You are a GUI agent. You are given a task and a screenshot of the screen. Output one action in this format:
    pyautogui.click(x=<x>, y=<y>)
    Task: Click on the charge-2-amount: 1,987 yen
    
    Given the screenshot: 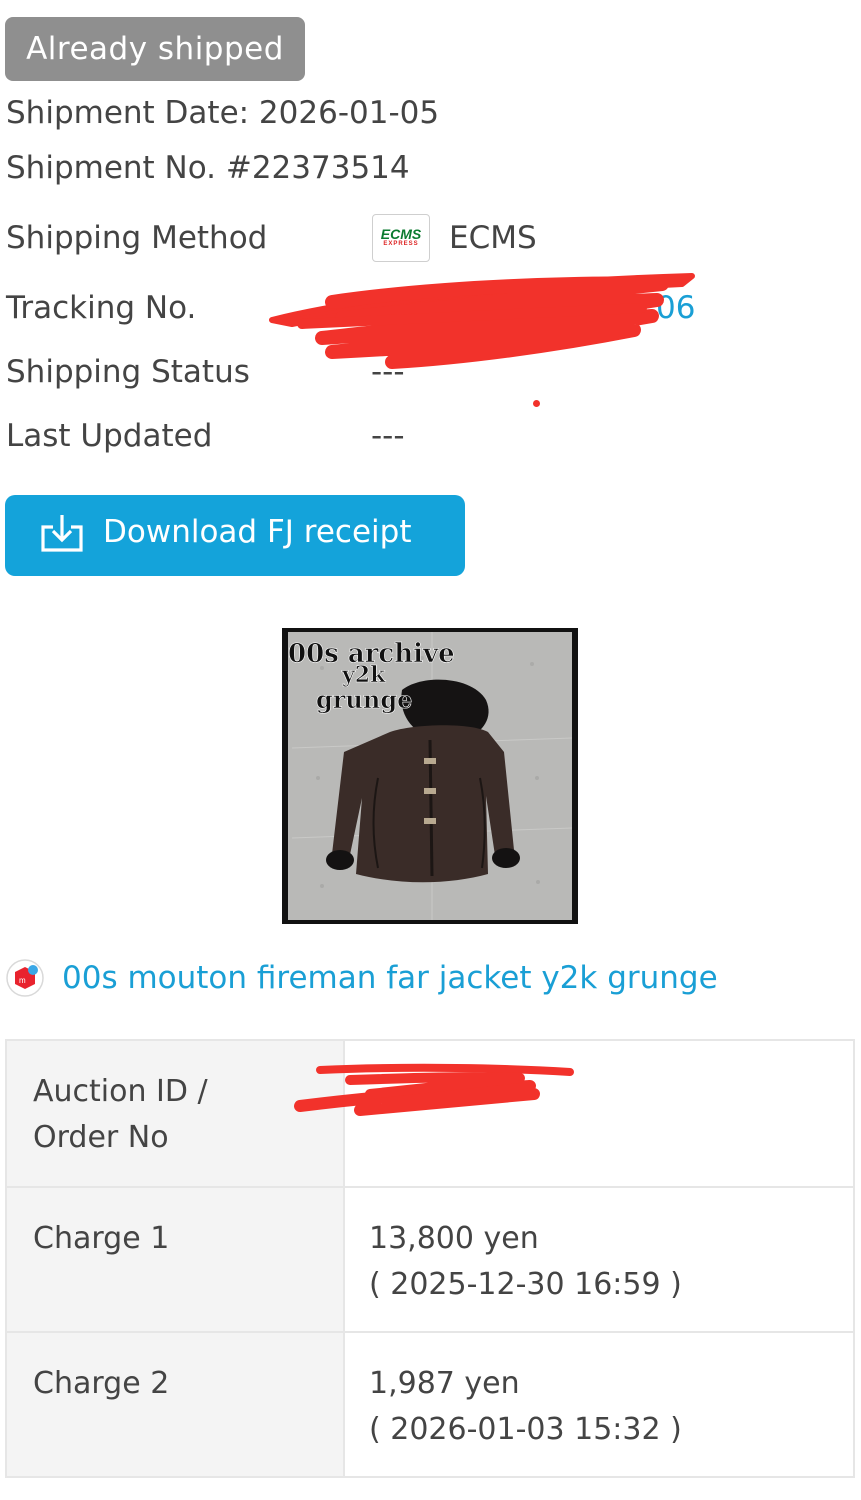 What is the action you would take?
    pyautogui.click(x=444, y=1383)
    